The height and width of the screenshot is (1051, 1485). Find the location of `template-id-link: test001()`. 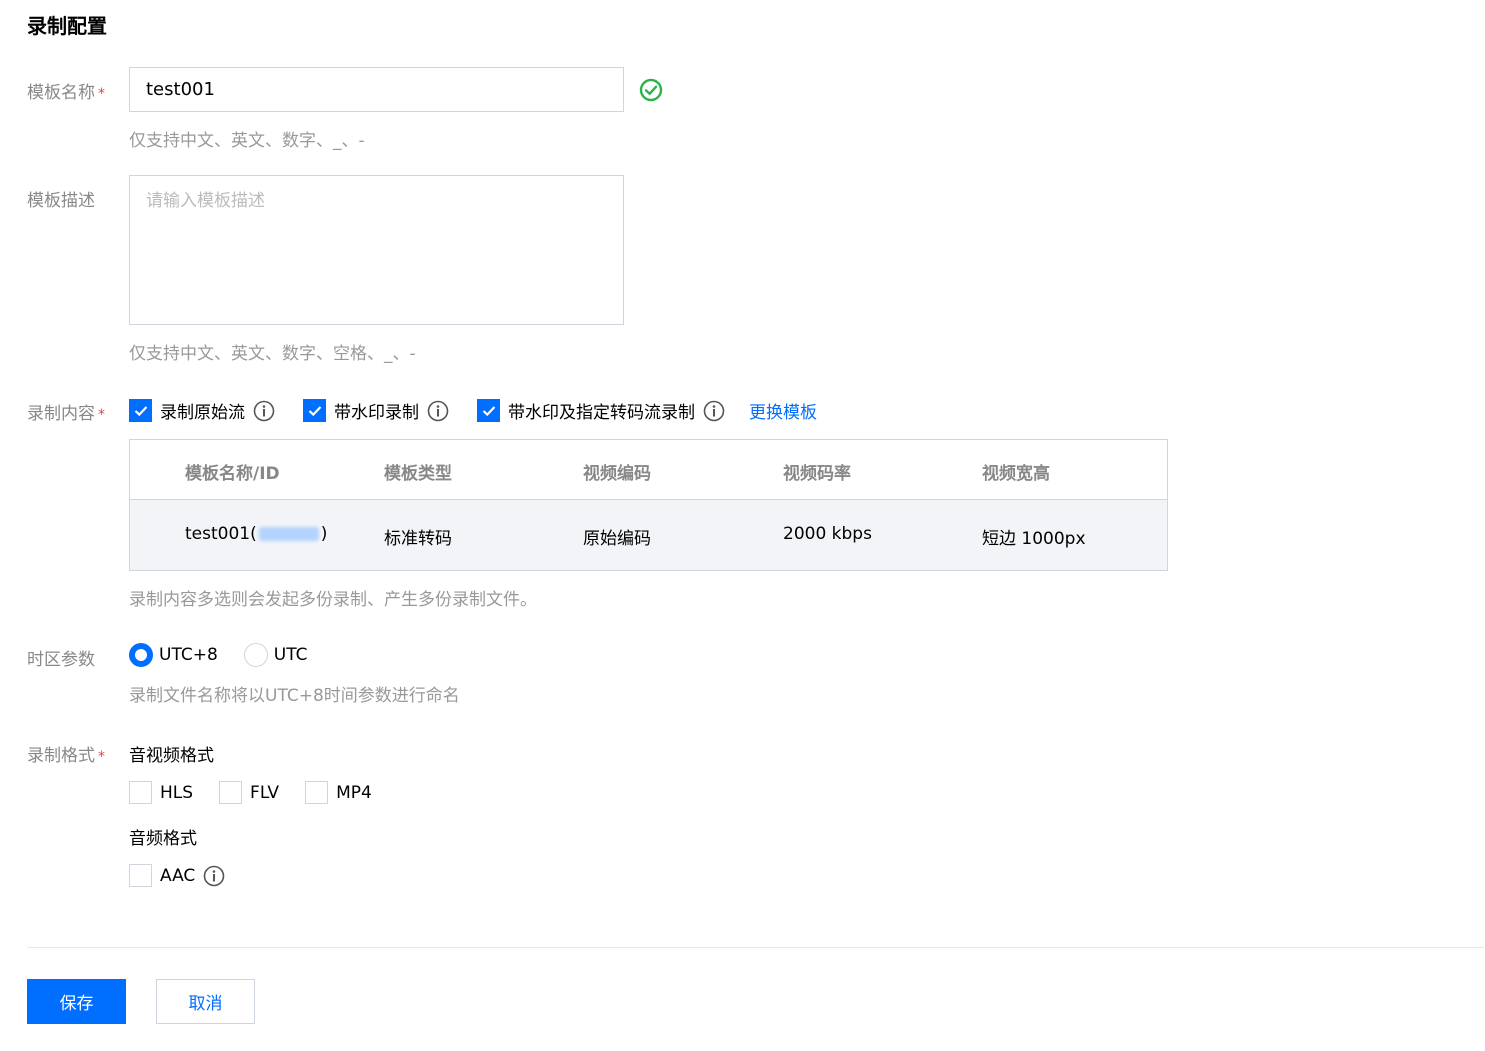

template-id-link: test001() is located at coordinates (256, 534).